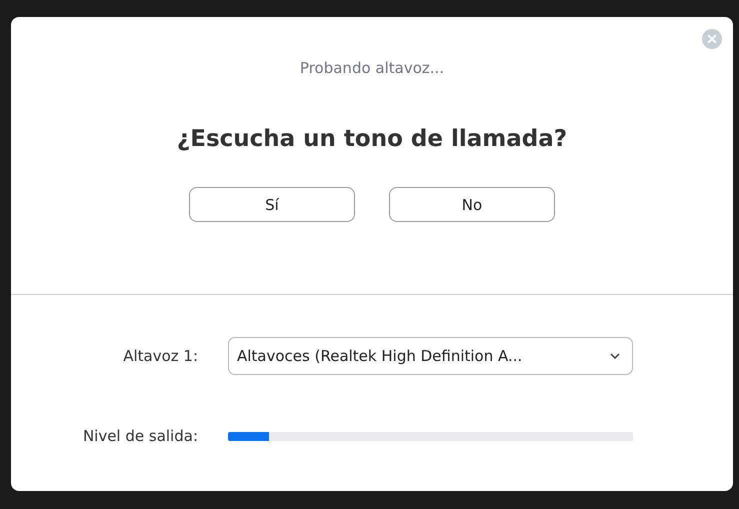 Image resolution: width=739 pixels, height=509 pixels. What do you see at coordinates (712, 39) in the screenshot?
I see `close-icon` at bounding box center [712, 39].